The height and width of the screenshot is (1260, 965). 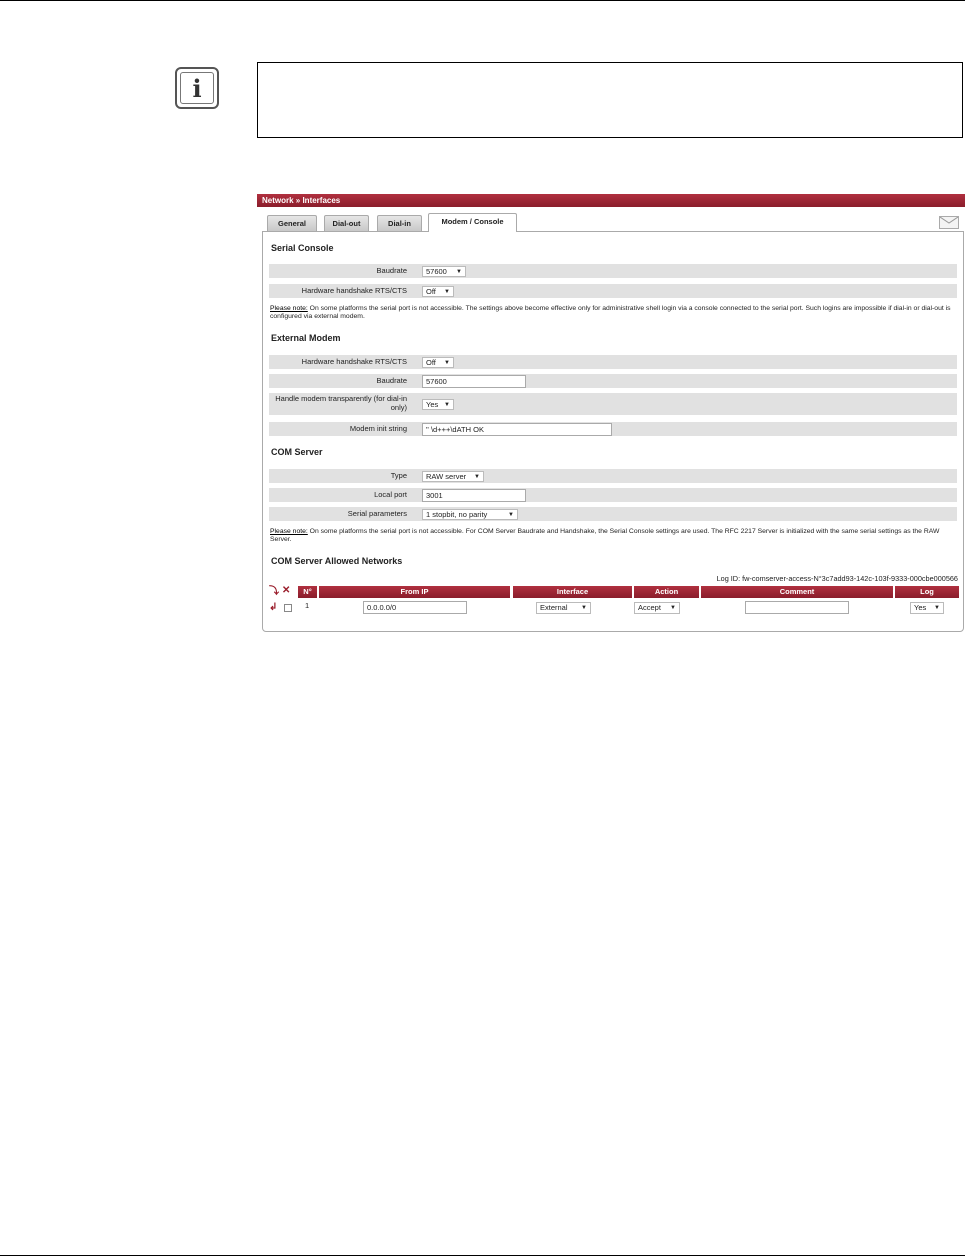 I want to click on section-title-allowed-networks: COM Server Allowed Networks, so click(x=337, y=561).